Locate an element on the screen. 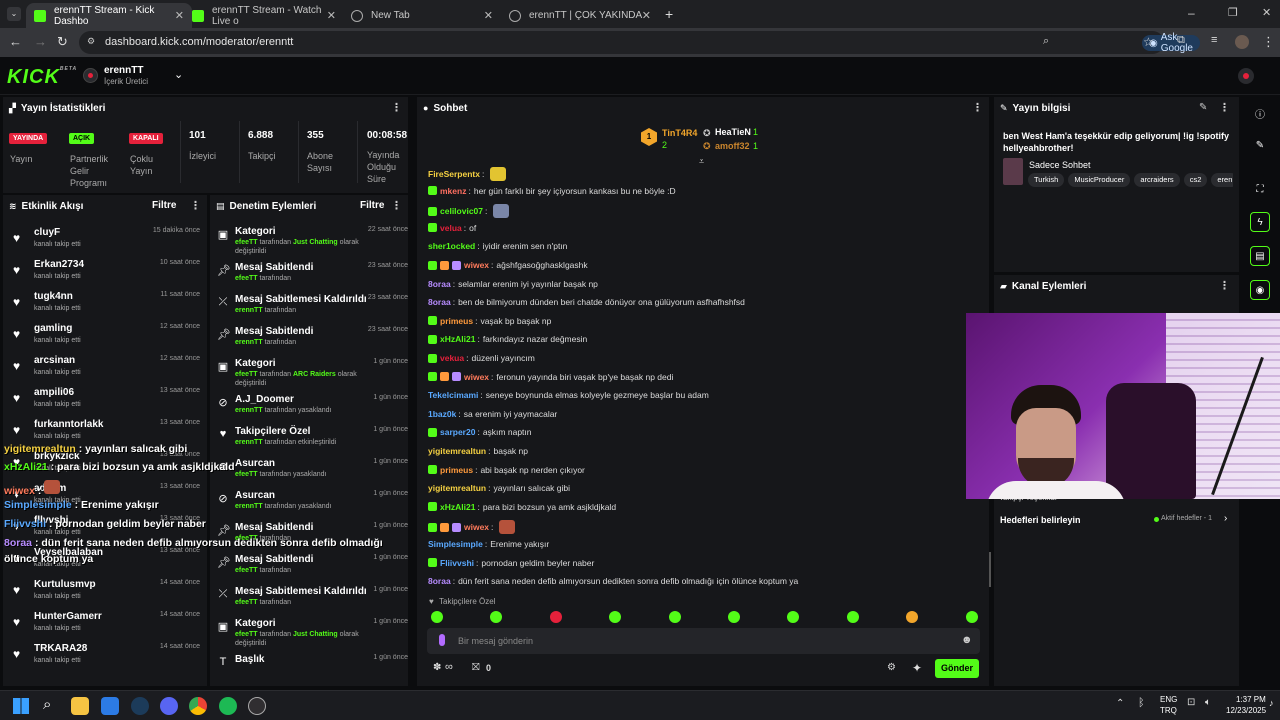  chat-message: primeus: abi başak np nerden çıkıyor is located at coordinates (506, 470).